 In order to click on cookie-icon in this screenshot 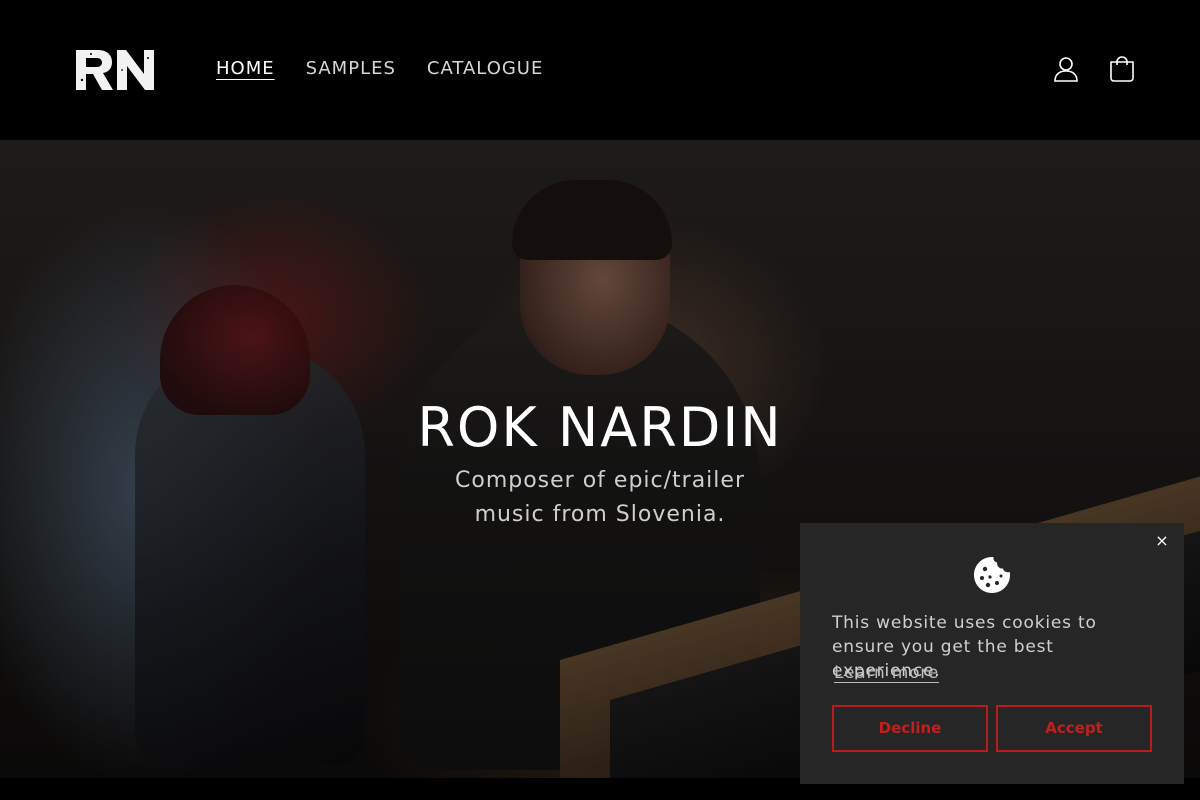, I will do `click(992, 575)`.